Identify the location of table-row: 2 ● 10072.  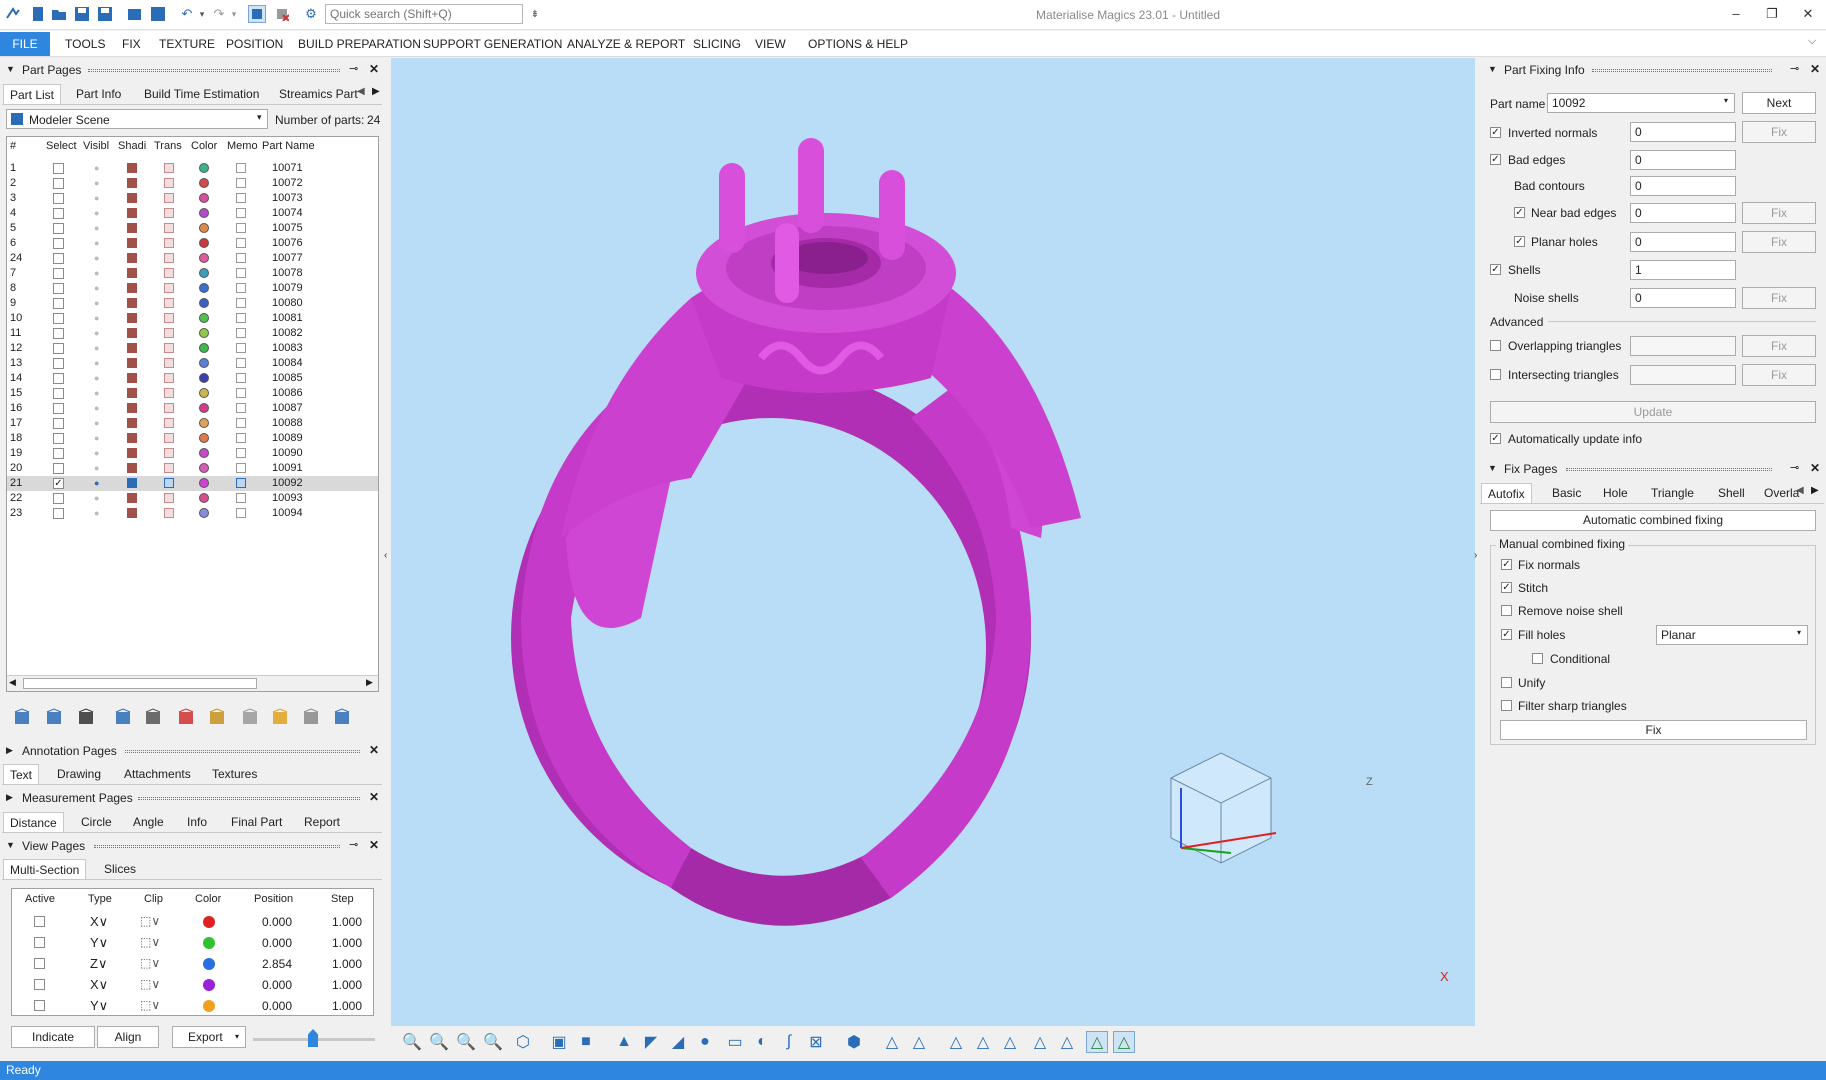
(192, 183).